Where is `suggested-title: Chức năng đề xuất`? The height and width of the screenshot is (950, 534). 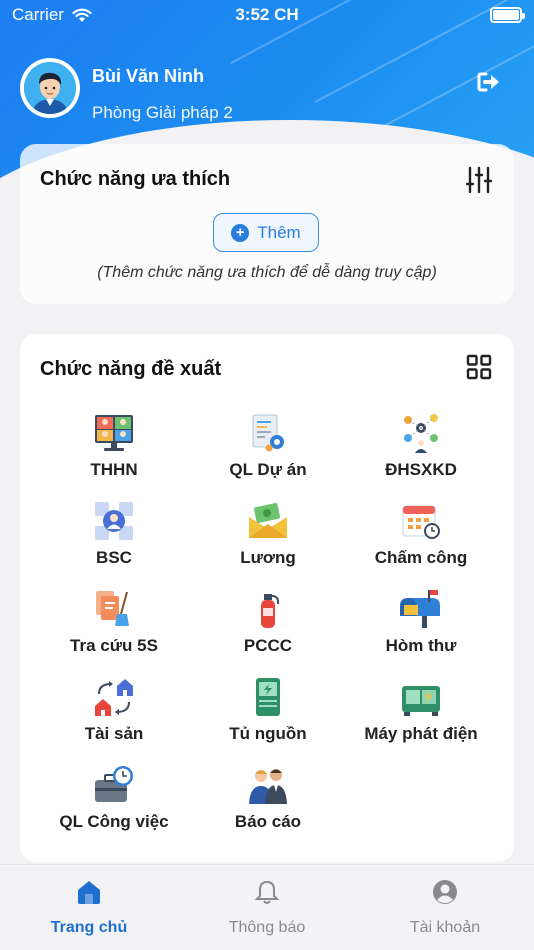 suggested-title: Chức năng đề xuất is located at coordinates (131, 369).